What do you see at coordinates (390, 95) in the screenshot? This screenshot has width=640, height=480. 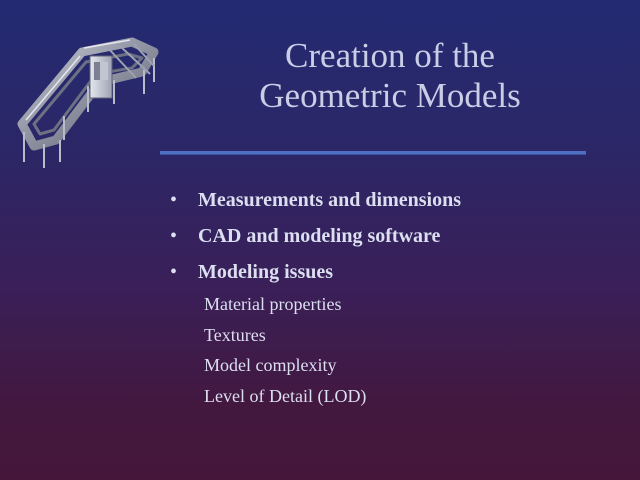 I see `slide-title-line-2: Geometric Models` at bounding box center [390, 95].